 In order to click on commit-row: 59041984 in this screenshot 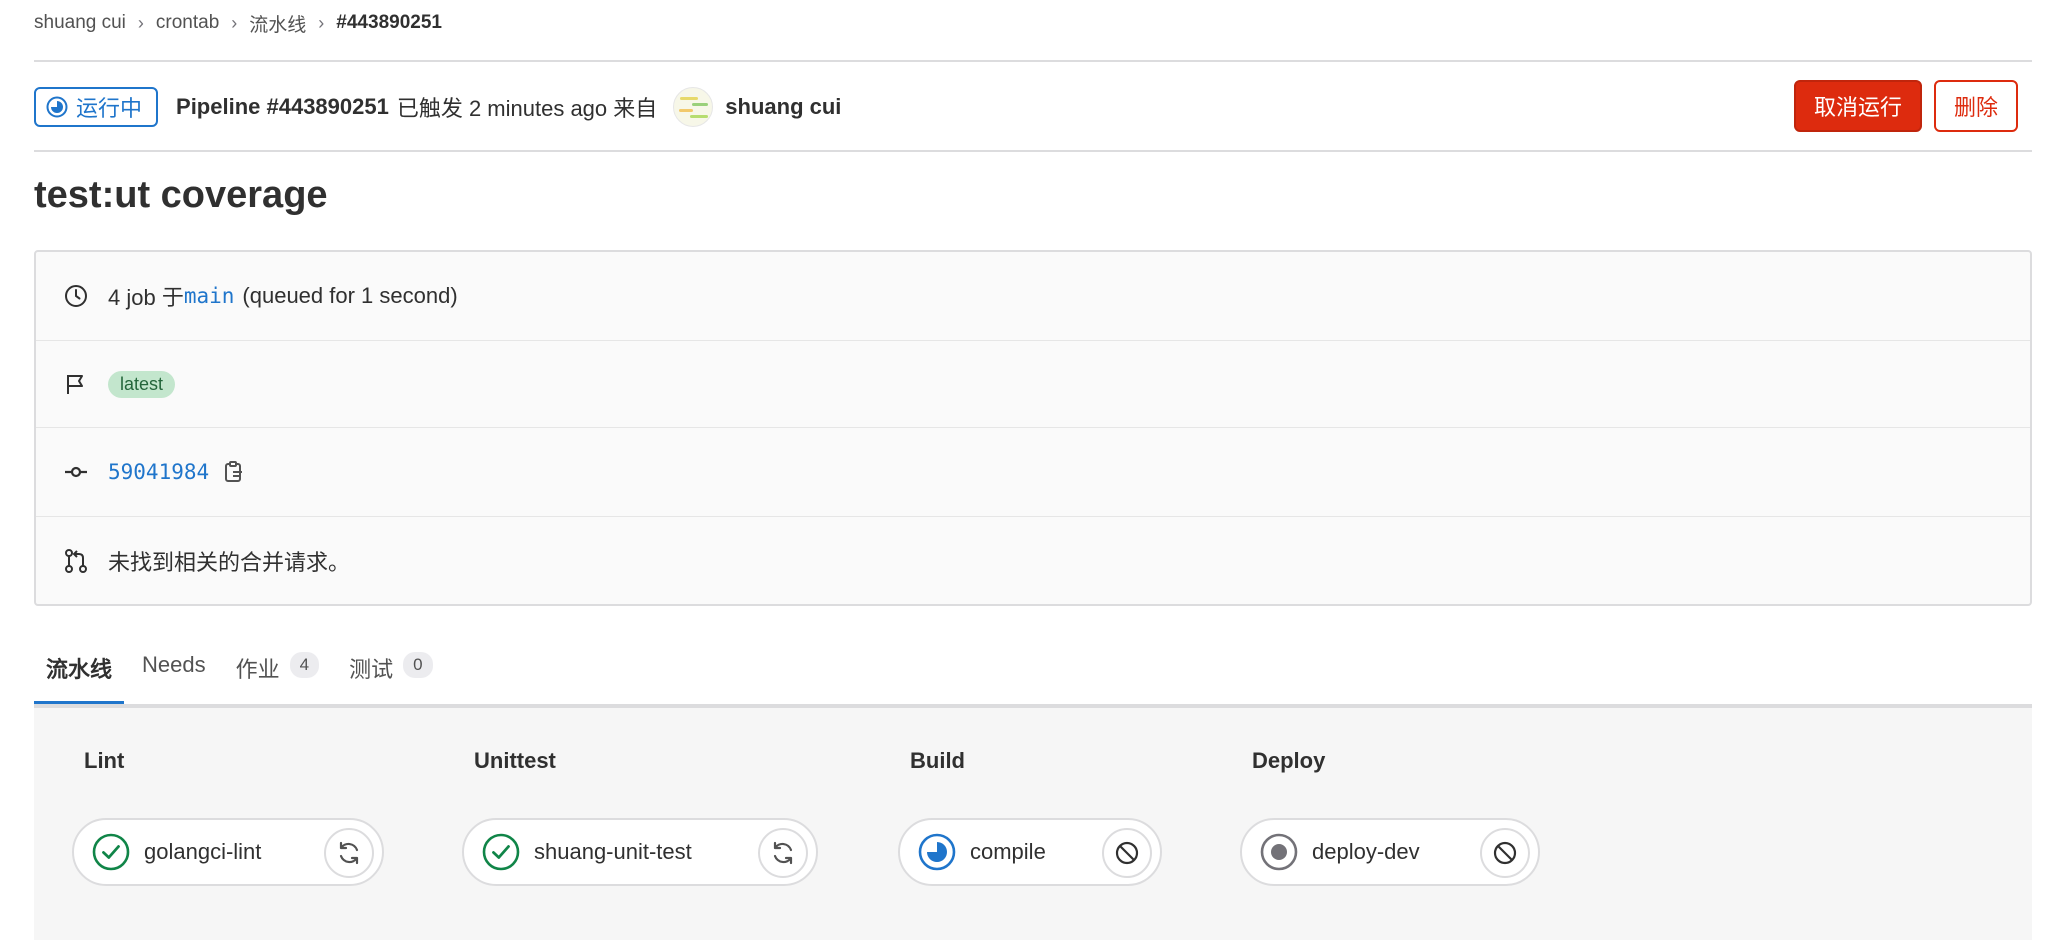, I will do `click(1033, 472)`.